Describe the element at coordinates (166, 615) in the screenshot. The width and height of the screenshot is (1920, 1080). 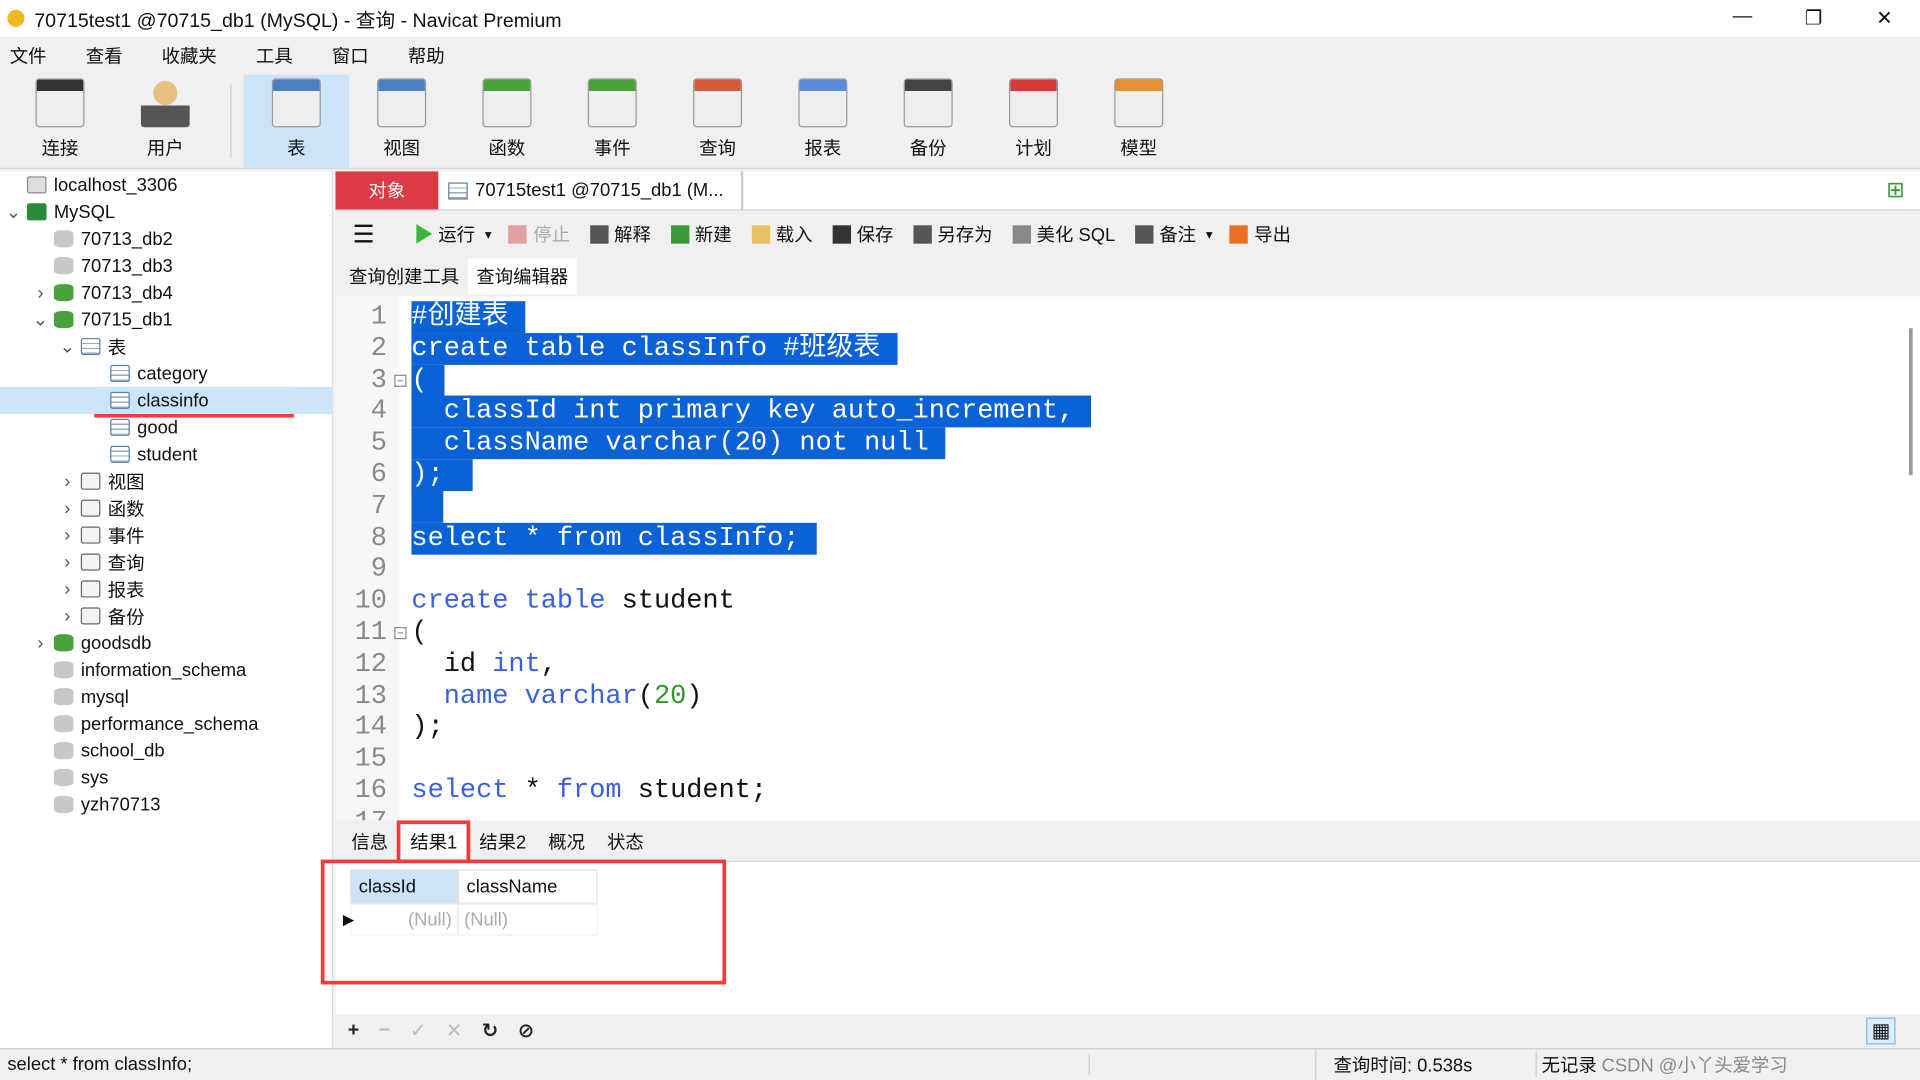
I see `tree-item-备份: › 备份` at that location.